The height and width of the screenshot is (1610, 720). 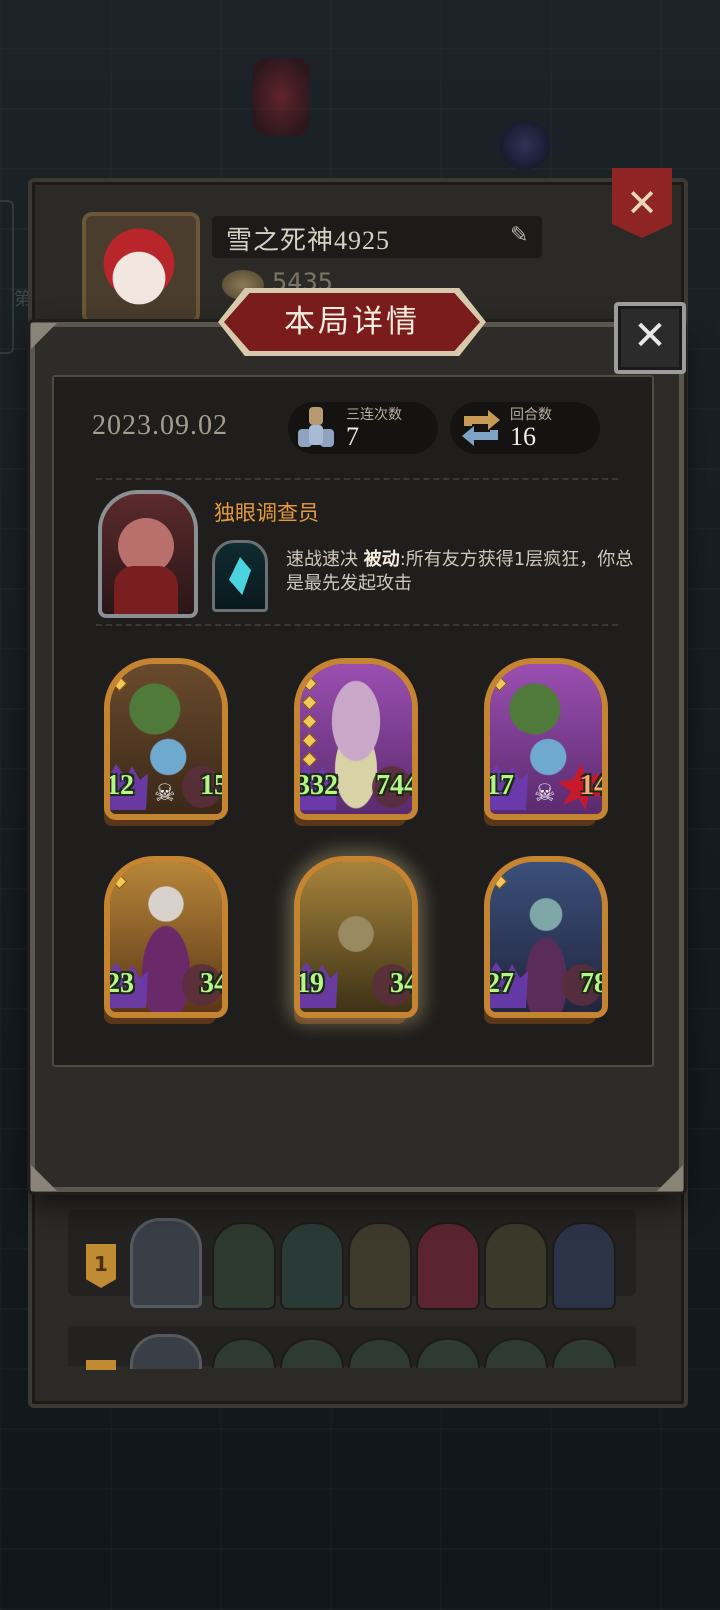 I want to click on unit-attack: 12, so click(x=120, y=785).